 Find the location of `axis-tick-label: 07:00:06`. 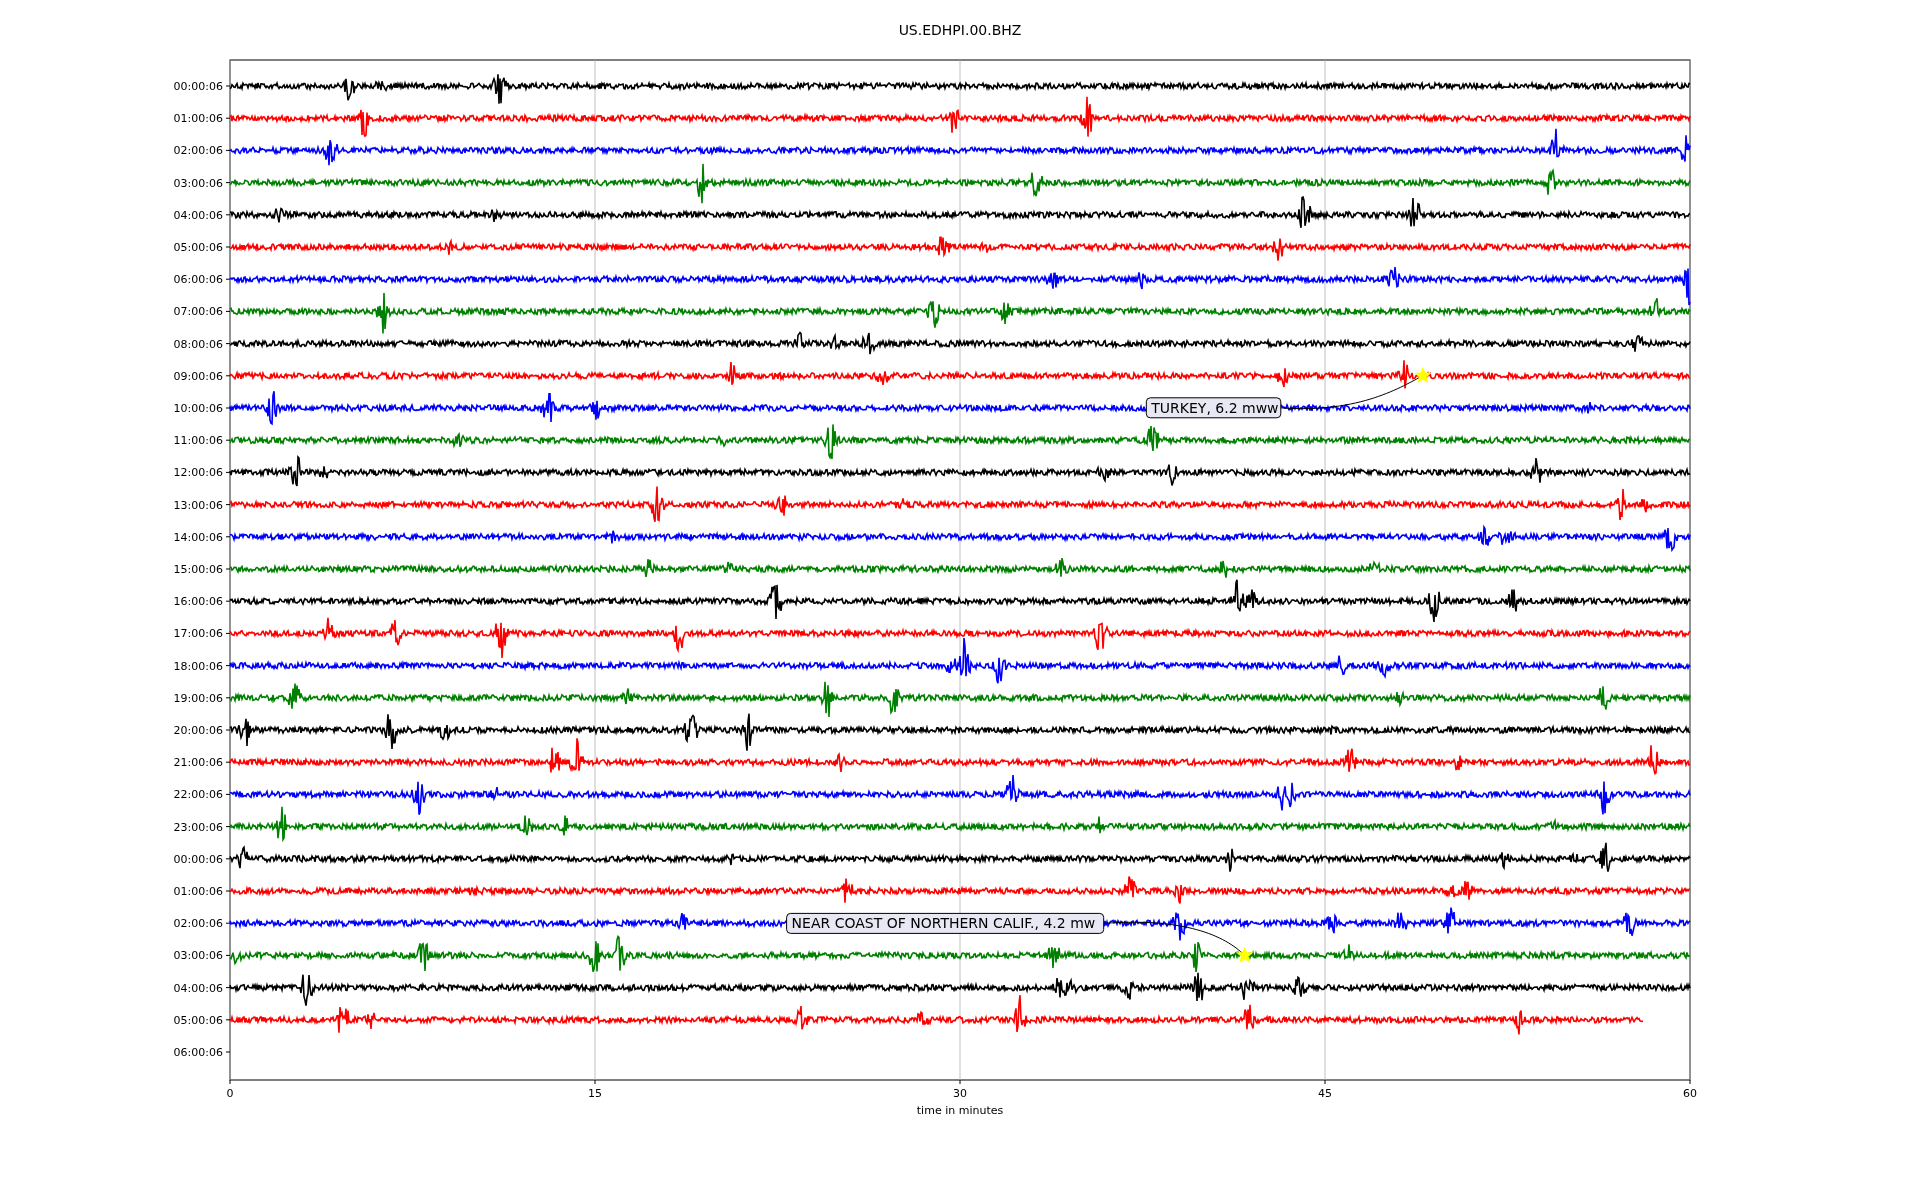

axis-tick-label: 07:00:06 is located at coordinates (198, 312).